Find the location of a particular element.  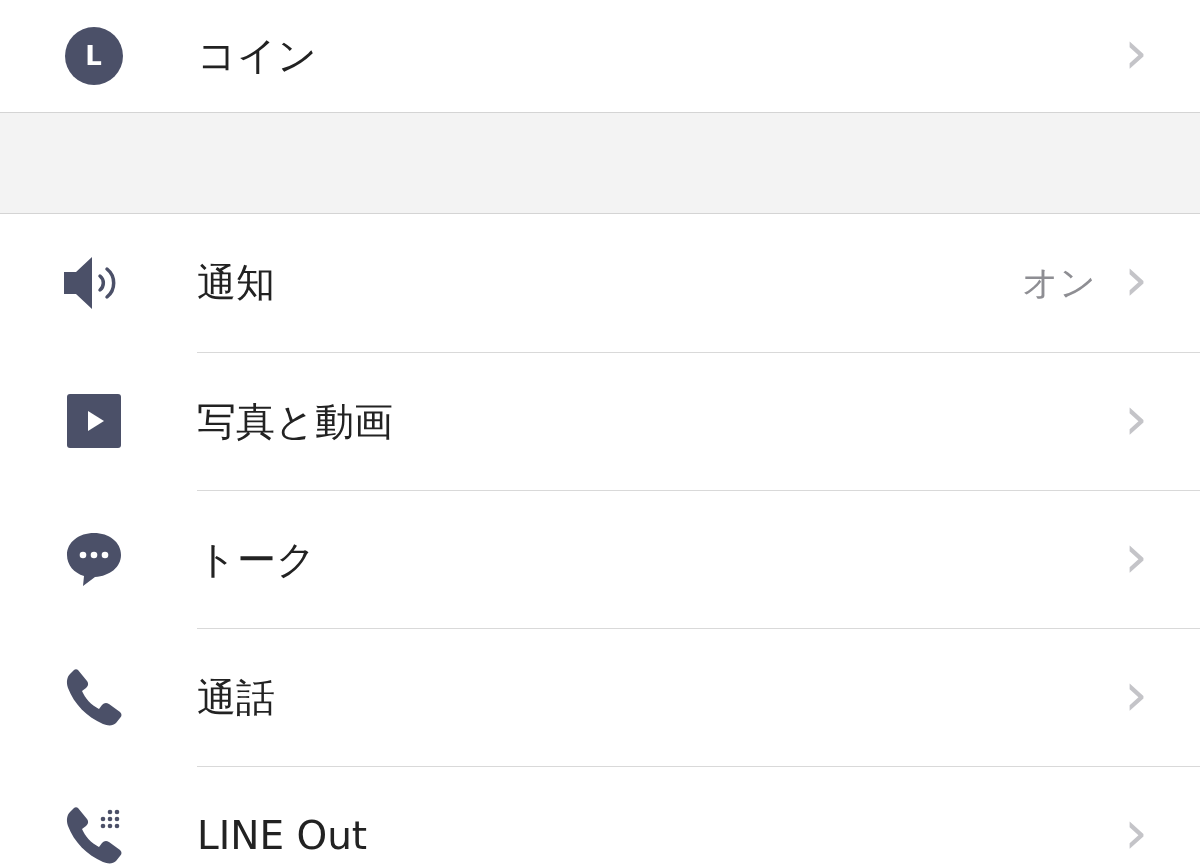

setting-label: 通知 is located at coordinates (609, 283).